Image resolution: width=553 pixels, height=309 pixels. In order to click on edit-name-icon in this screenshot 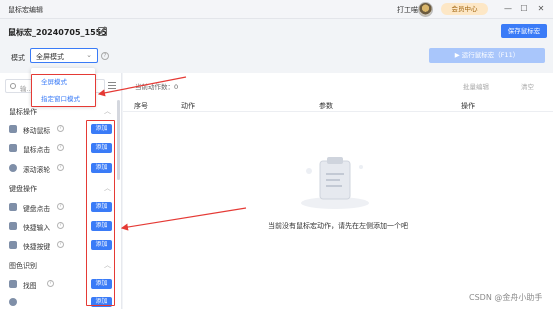, I will do `click(102, 31)`.